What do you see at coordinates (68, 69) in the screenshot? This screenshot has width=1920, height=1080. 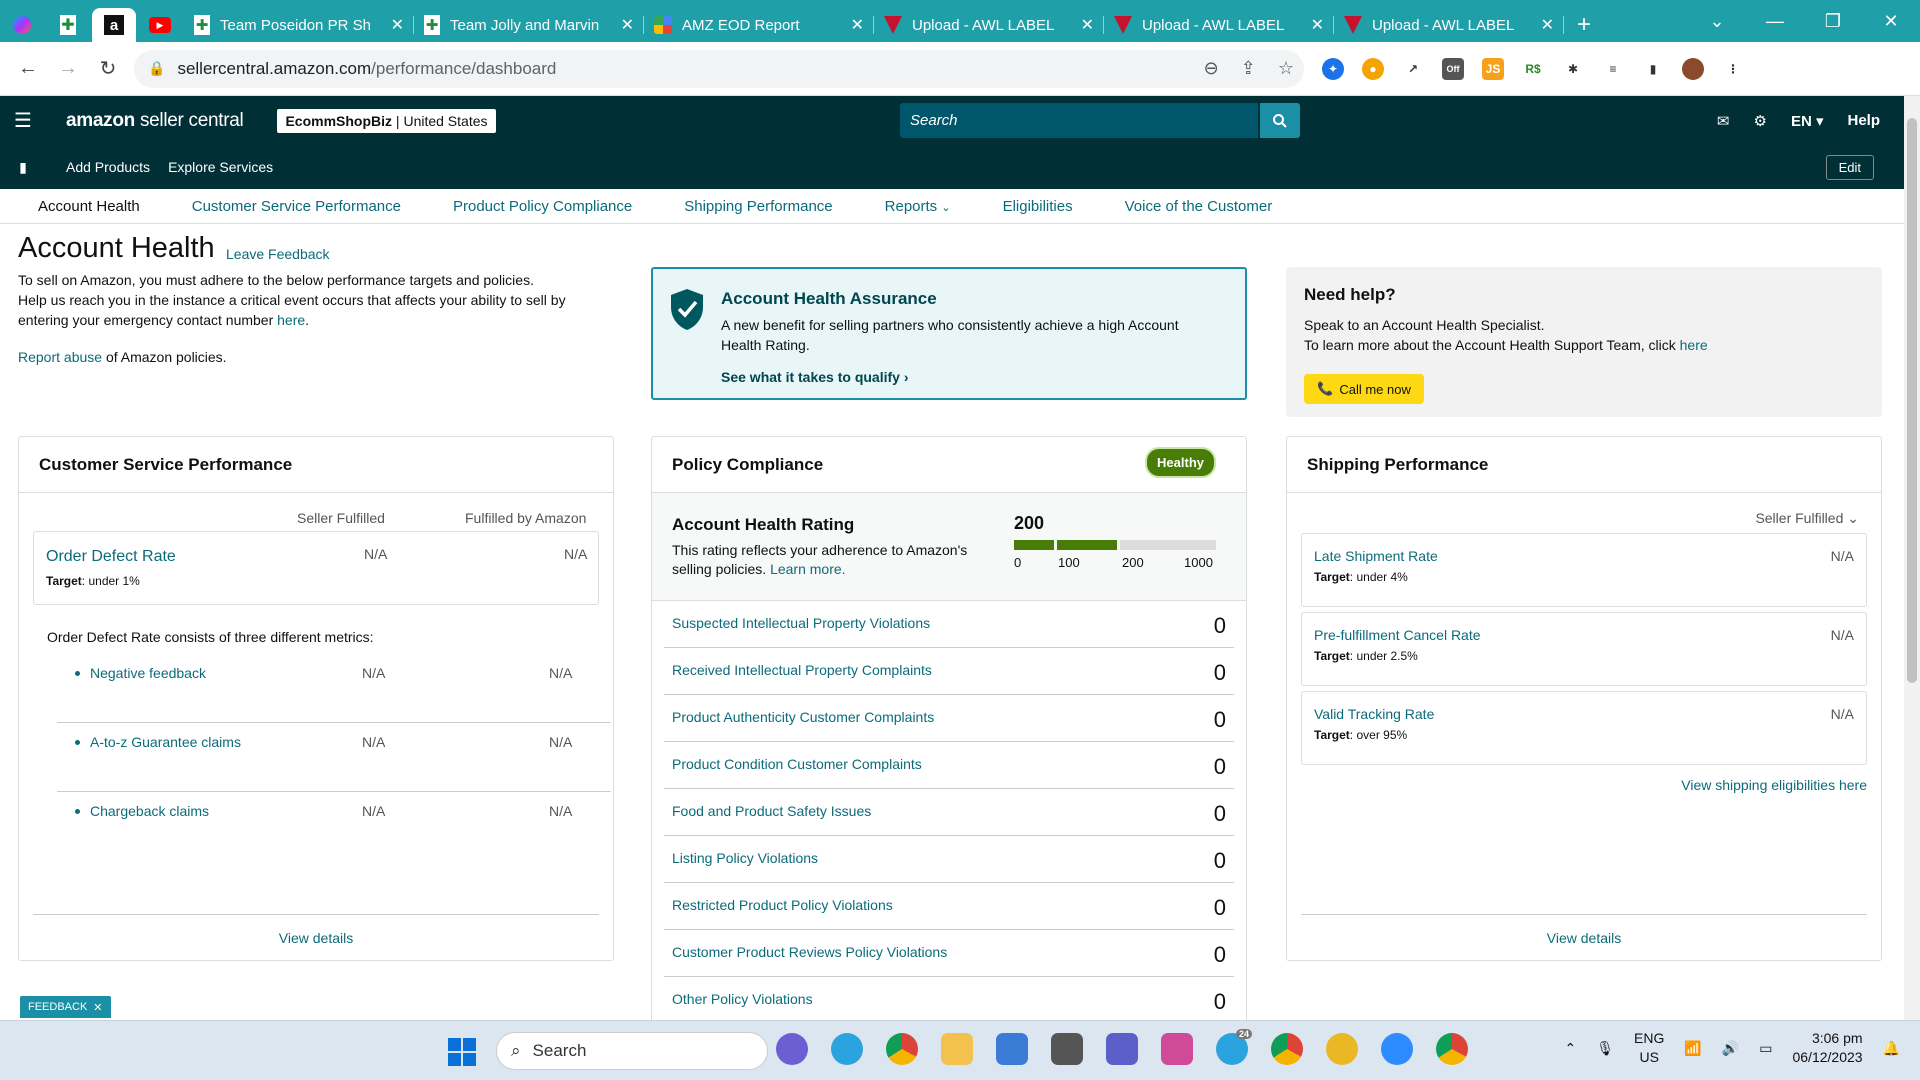 I see `forward-icon: →` at bounding box center [68, 69].